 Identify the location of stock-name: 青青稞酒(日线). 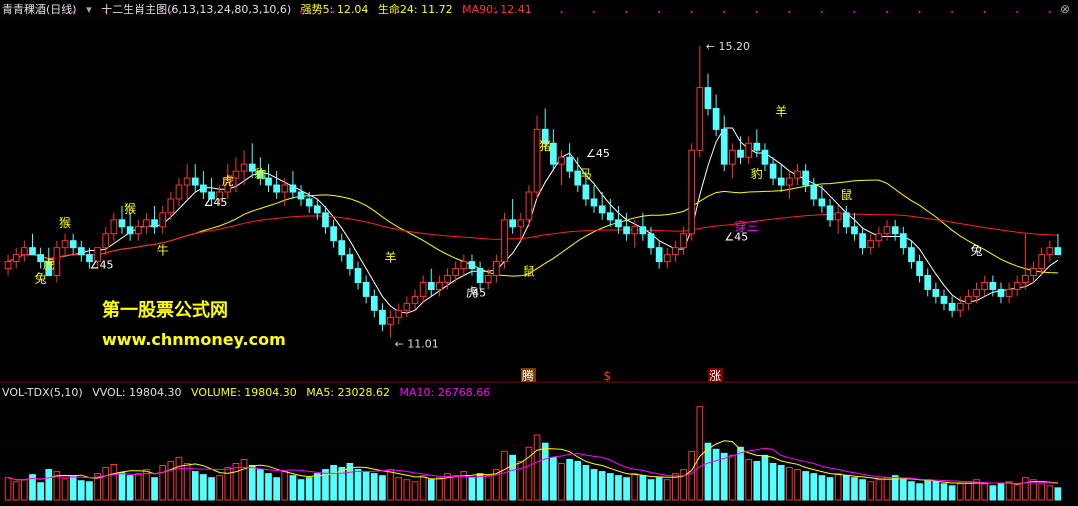
(39, 9).